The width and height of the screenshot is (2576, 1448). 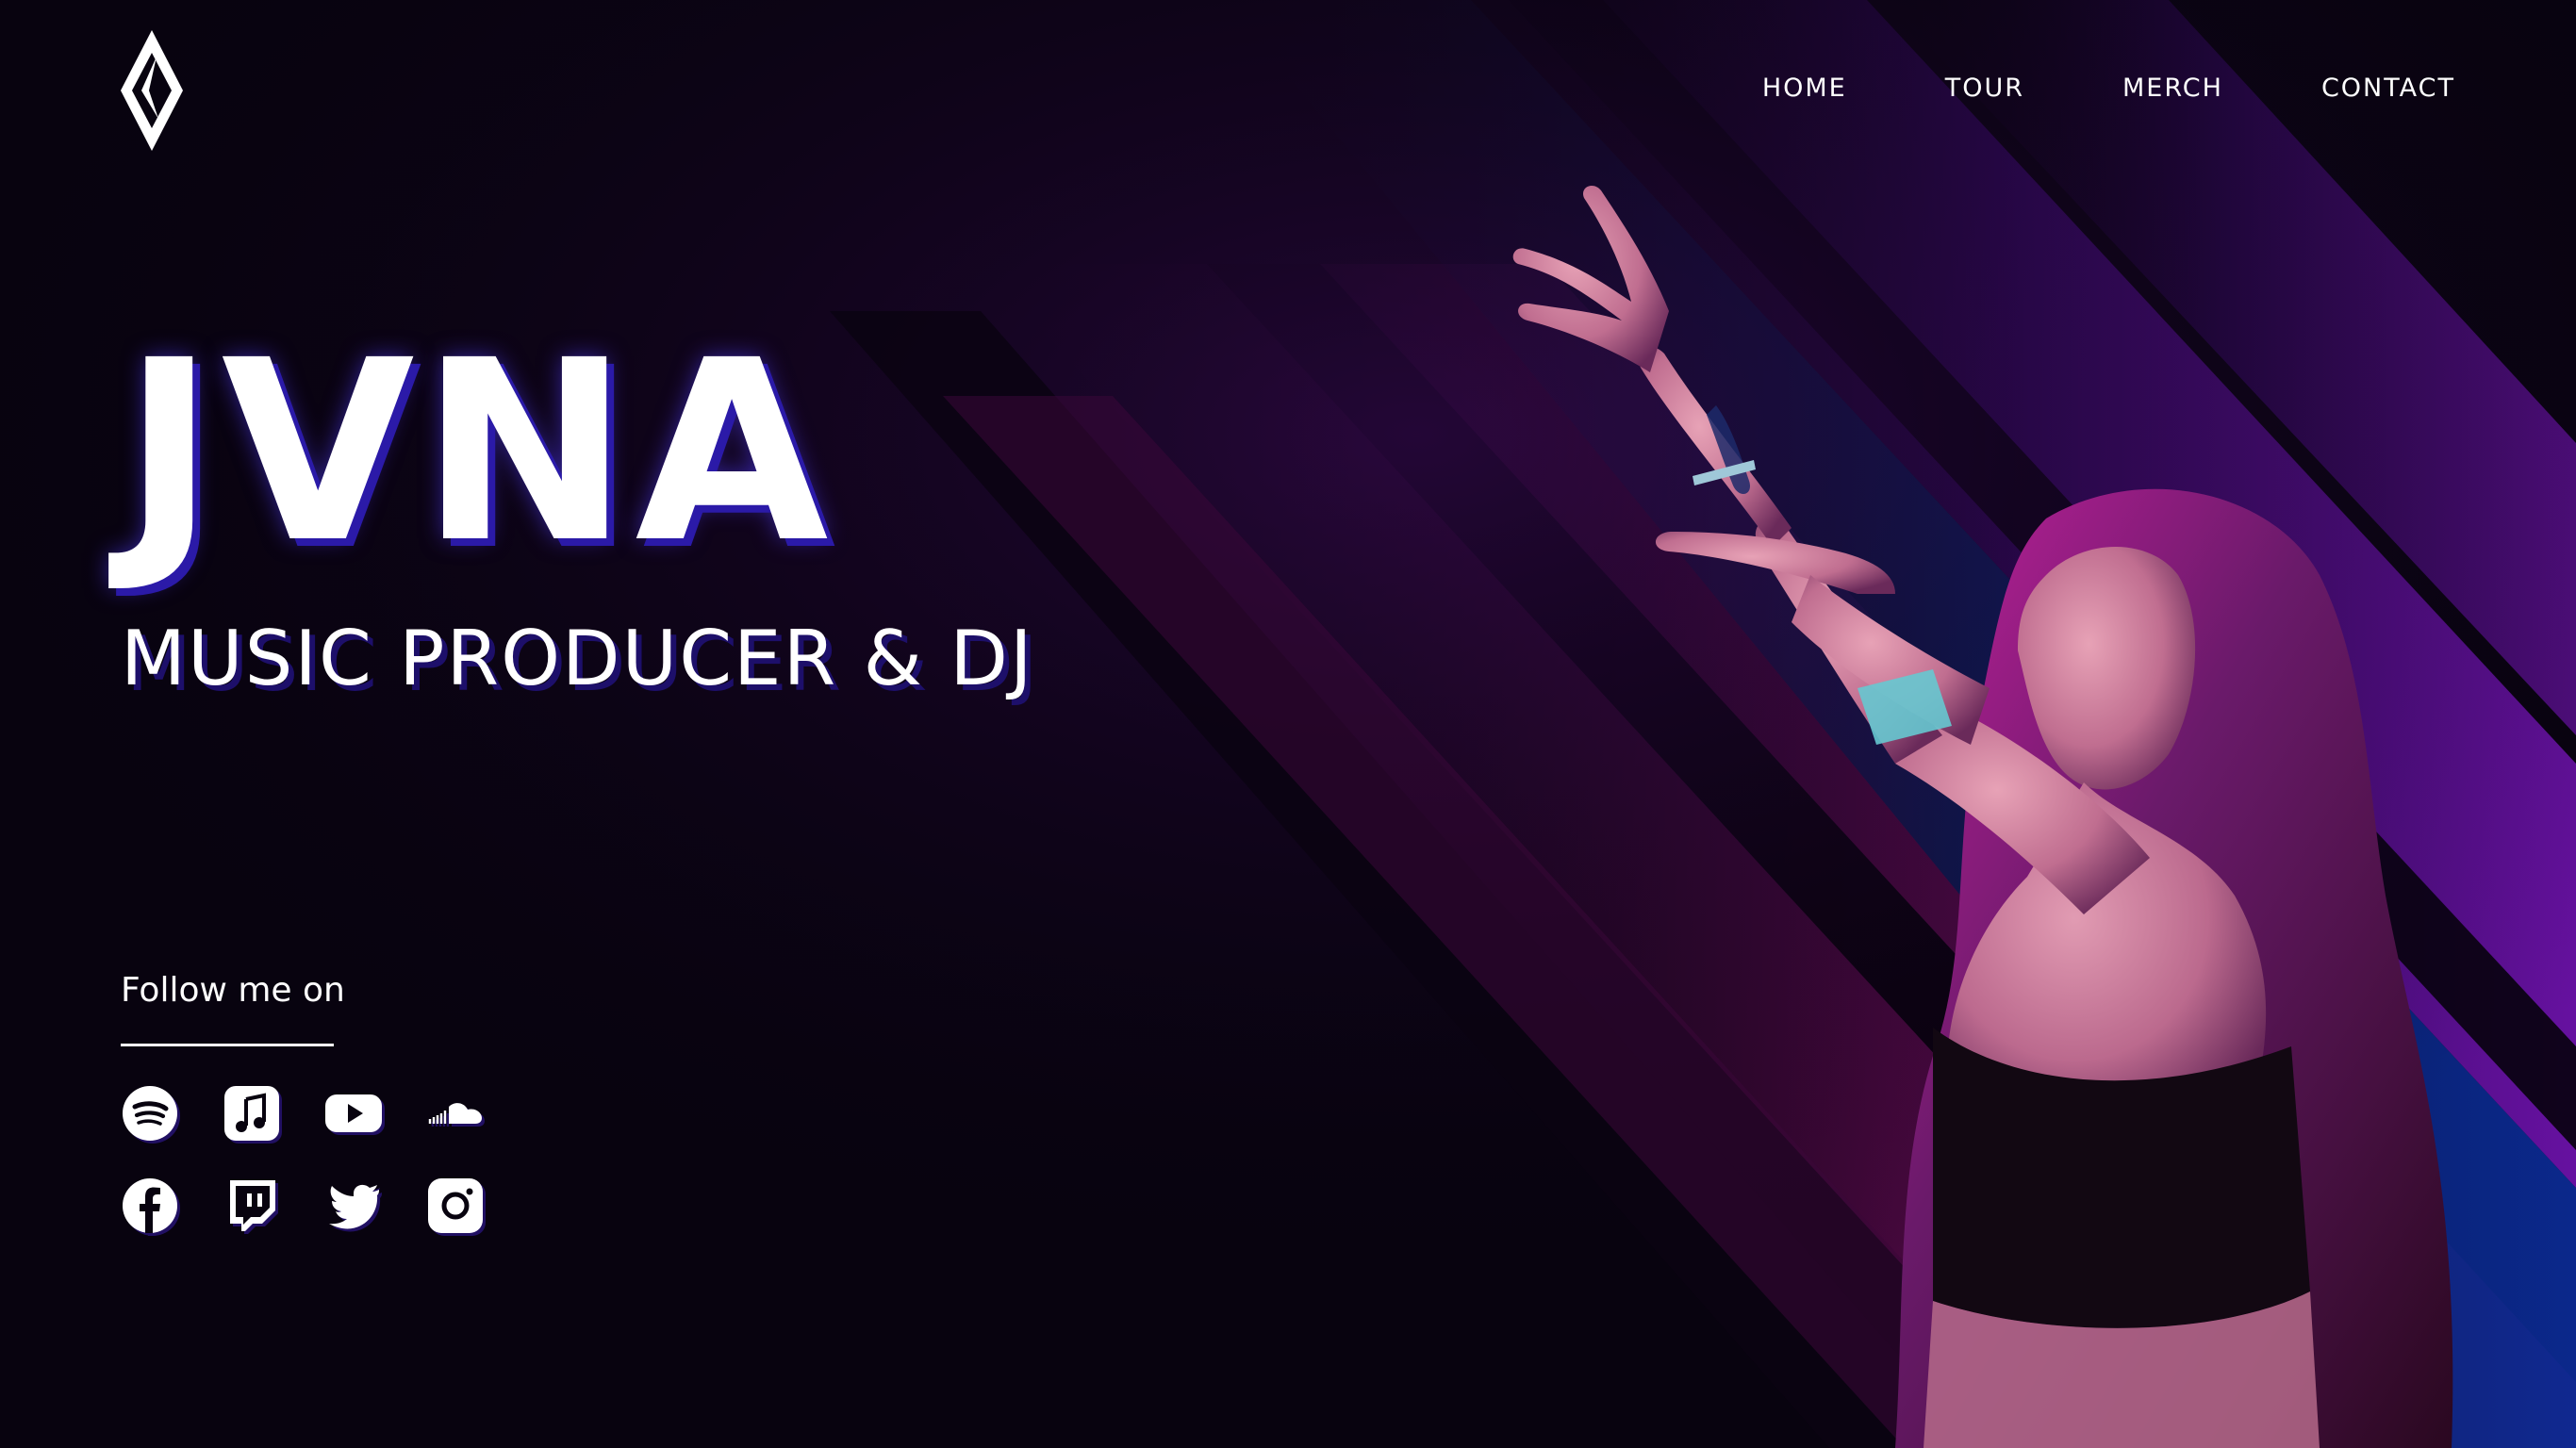 I want to click on social-links, so click(x=319, y=1176).